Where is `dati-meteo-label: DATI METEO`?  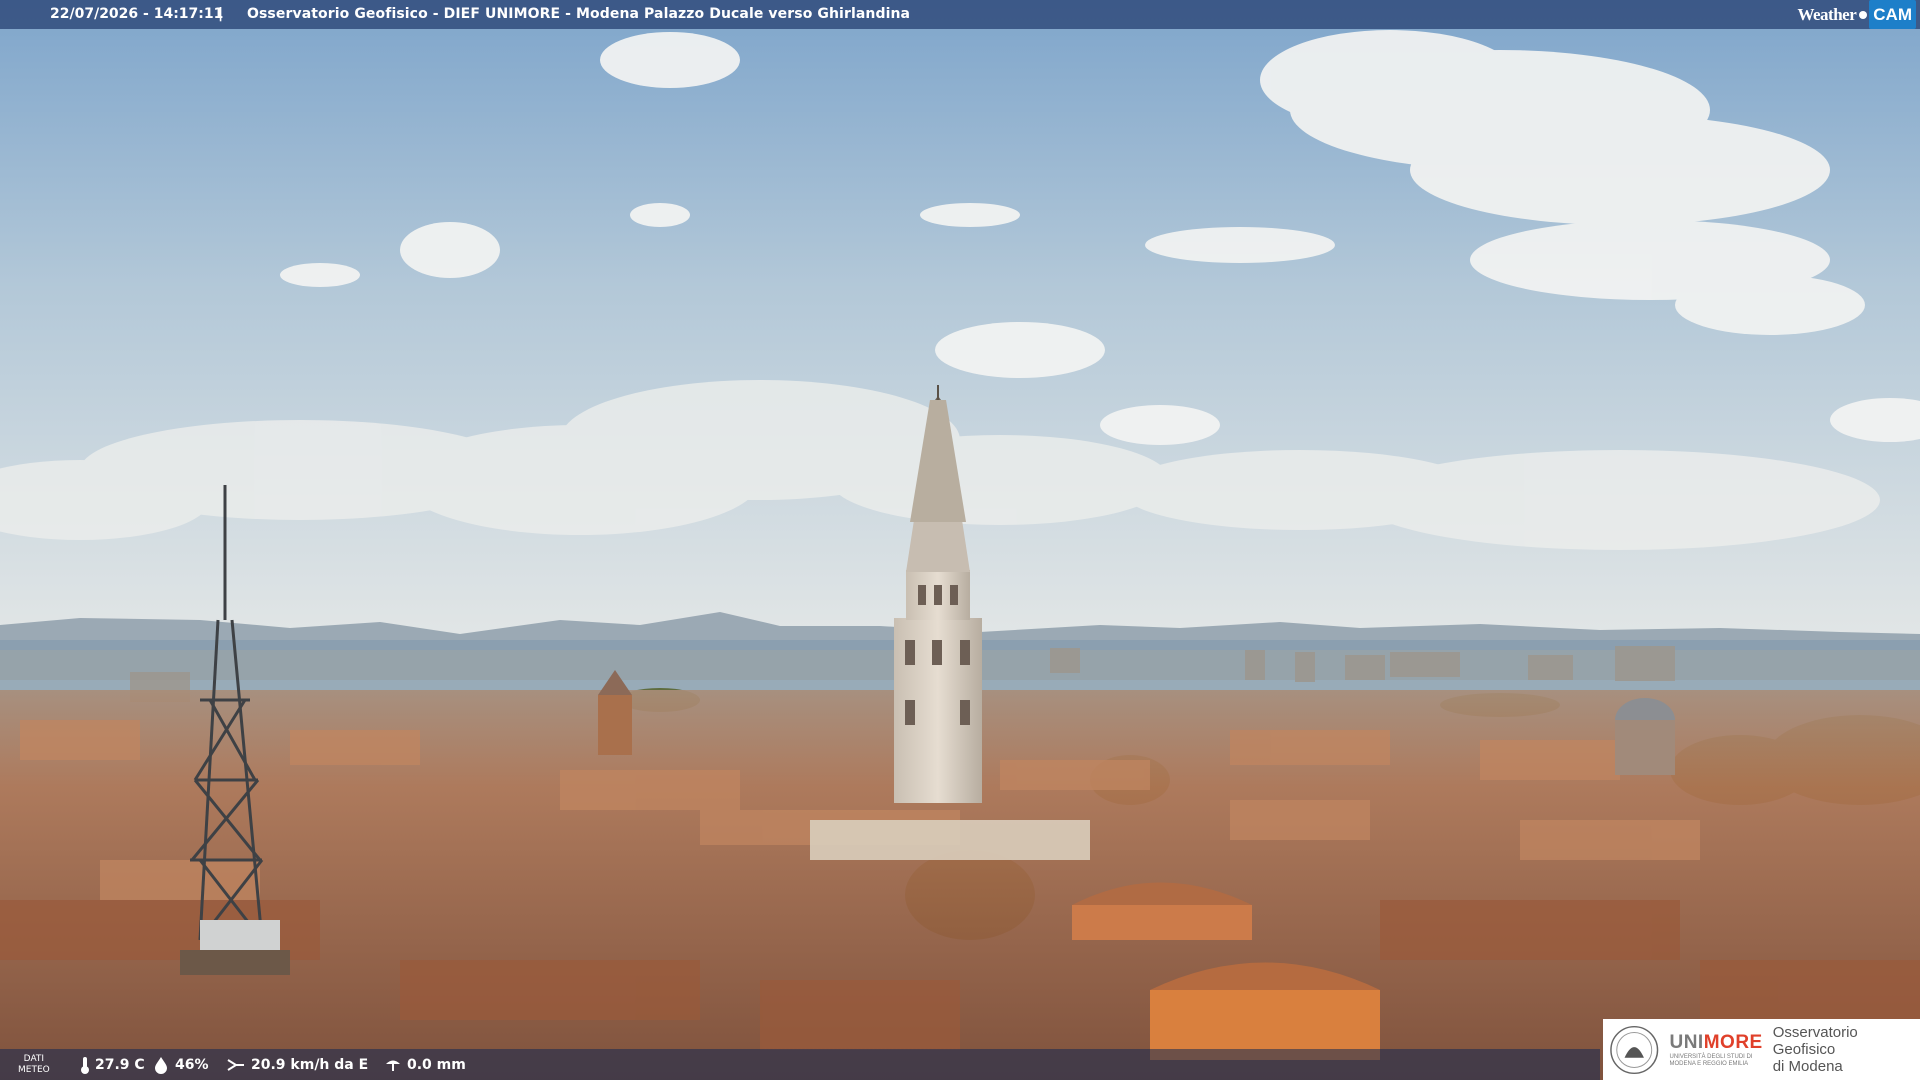 dati-meteo-label: DATI METEO is located at coordinates (34, 1064).